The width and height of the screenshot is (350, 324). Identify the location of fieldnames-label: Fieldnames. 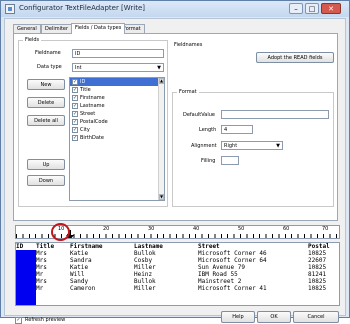
(188, 45).